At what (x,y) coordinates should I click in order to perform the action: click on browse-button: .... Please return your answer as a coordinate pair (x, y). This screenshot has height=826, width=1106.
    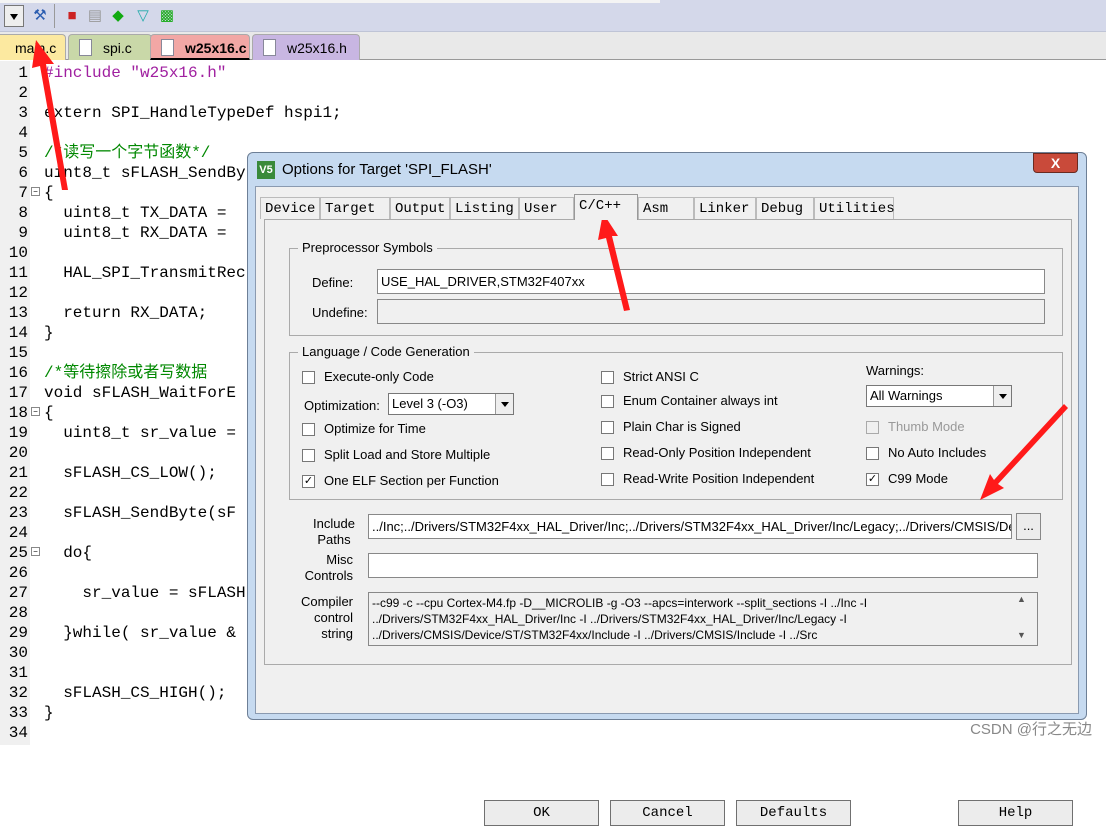
    Looking at the image, I should click on (1028, 526).